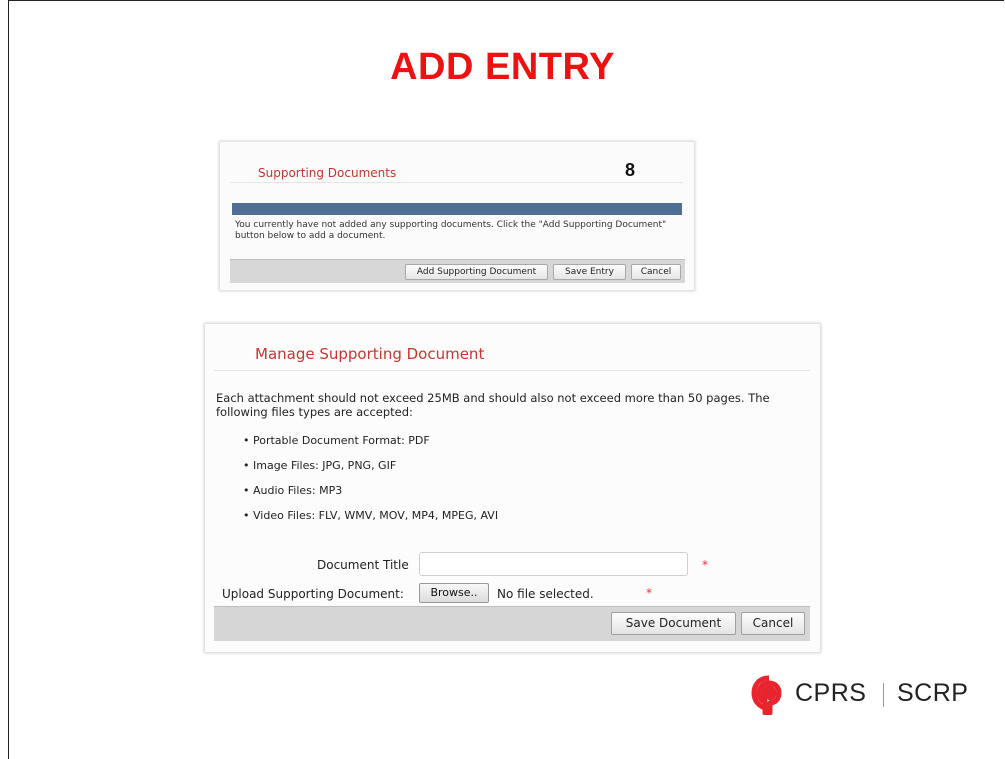 This screenshot has width=1005, height=759. I want to click on file-status-text: No file selected., so click(545, 594).